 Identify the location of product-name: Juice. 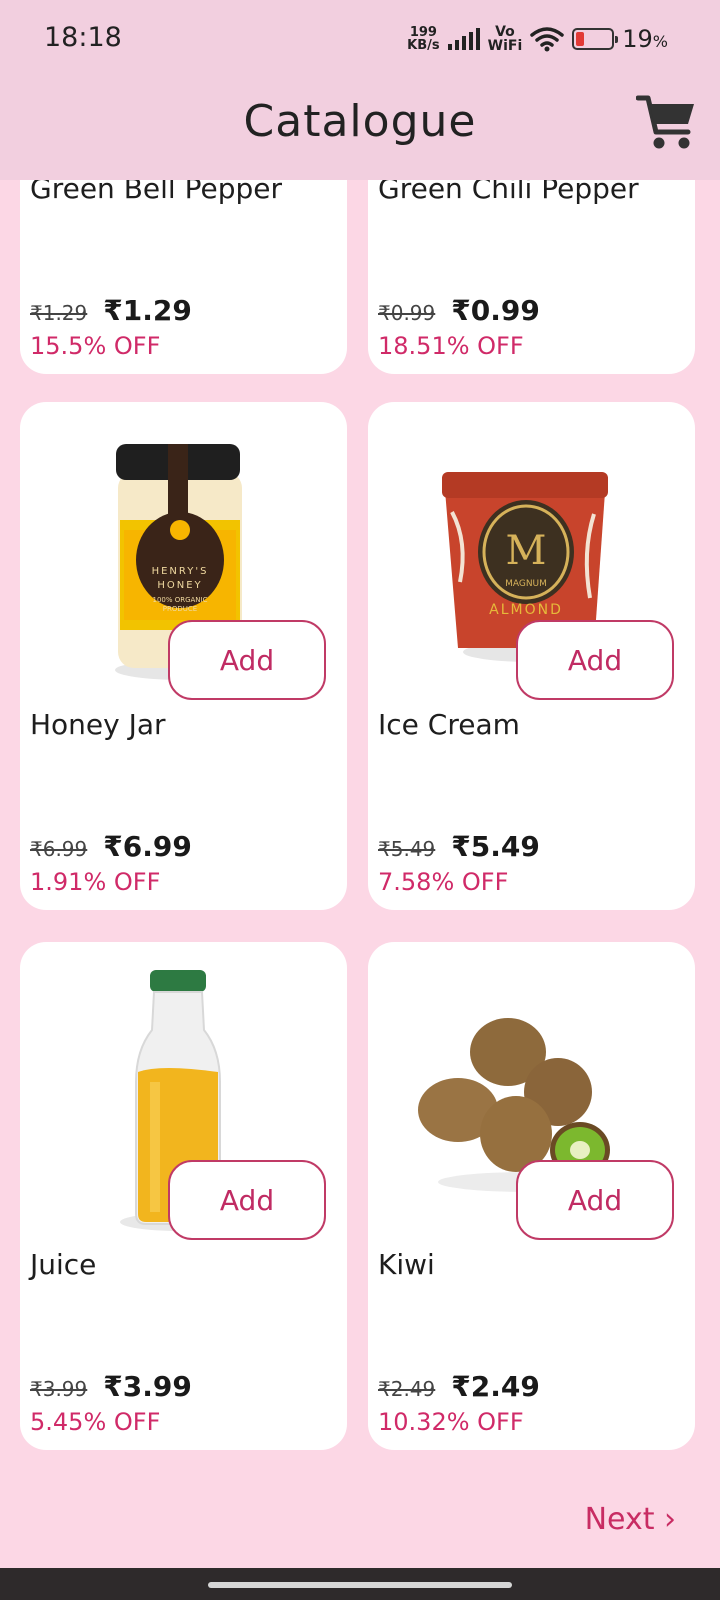
(63, 1264).